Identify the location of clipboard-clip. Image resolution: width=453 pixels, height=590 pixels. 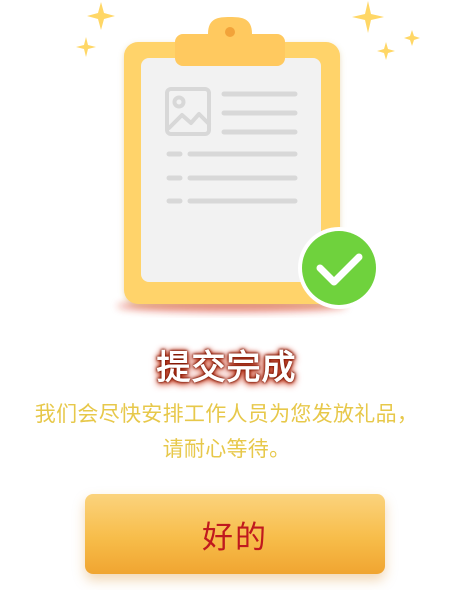
(230, 41).